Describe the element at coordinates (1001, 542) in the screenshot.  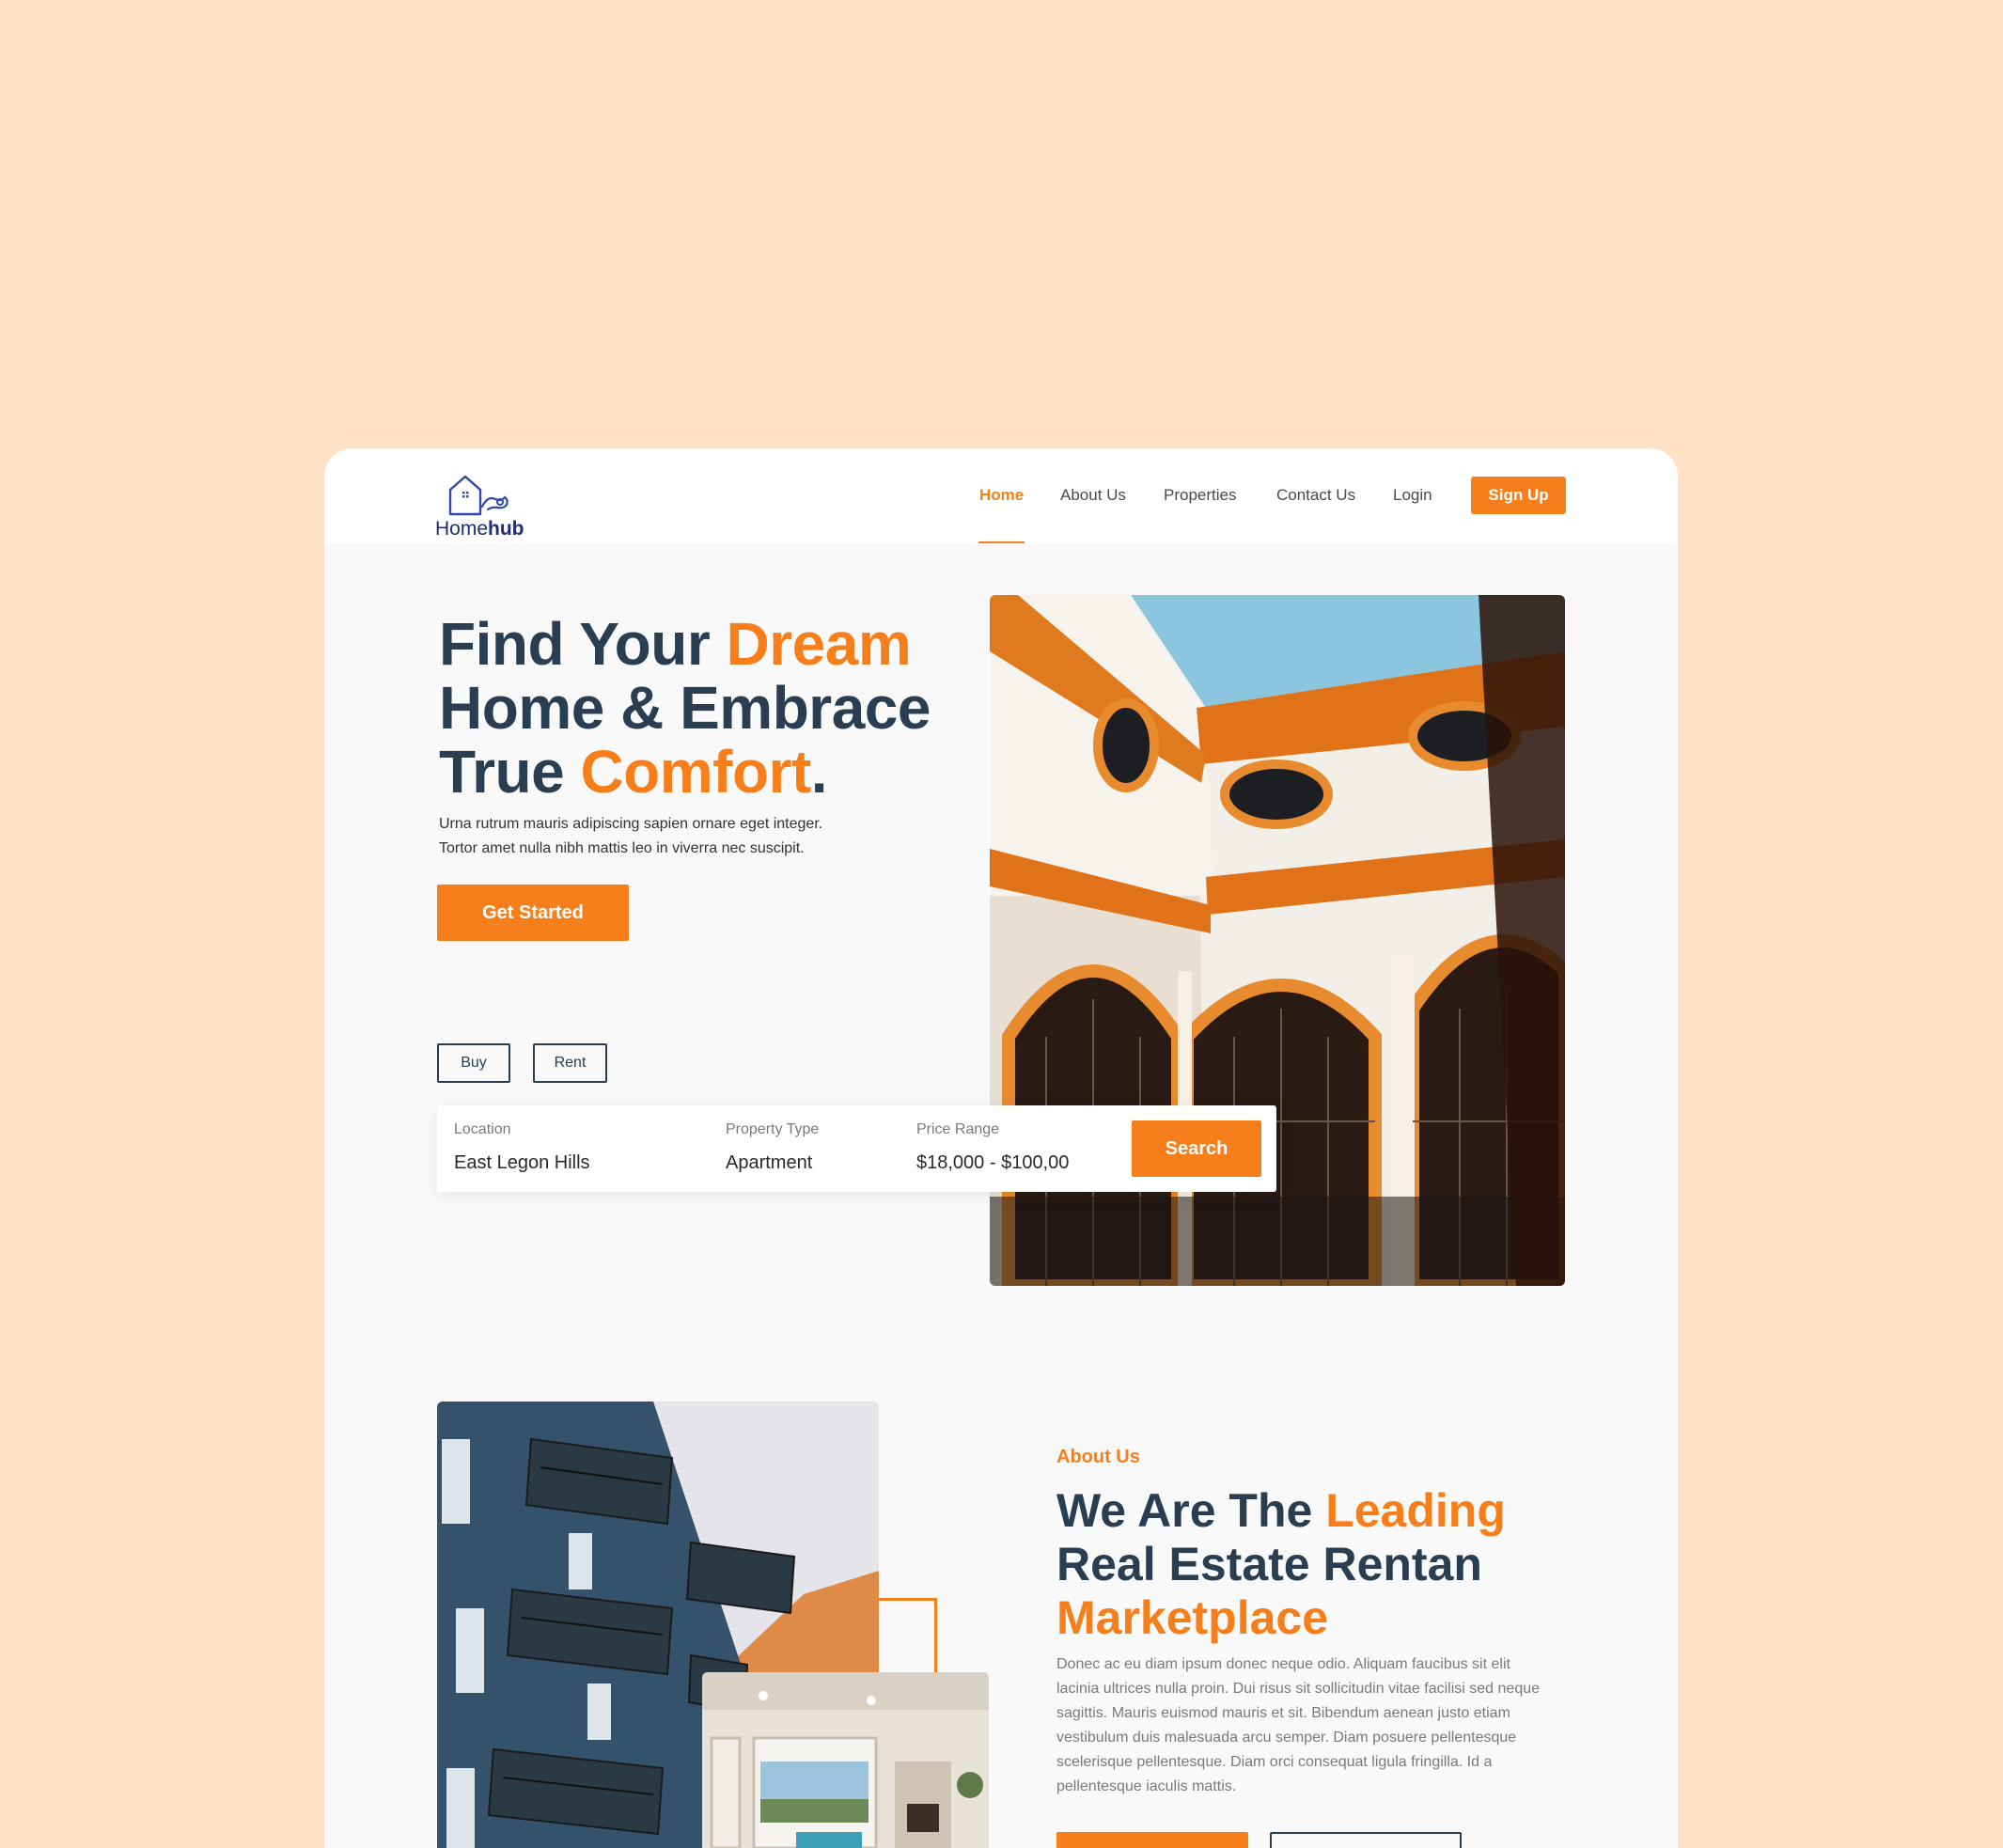
I see `active-nav-indicator` at that location.